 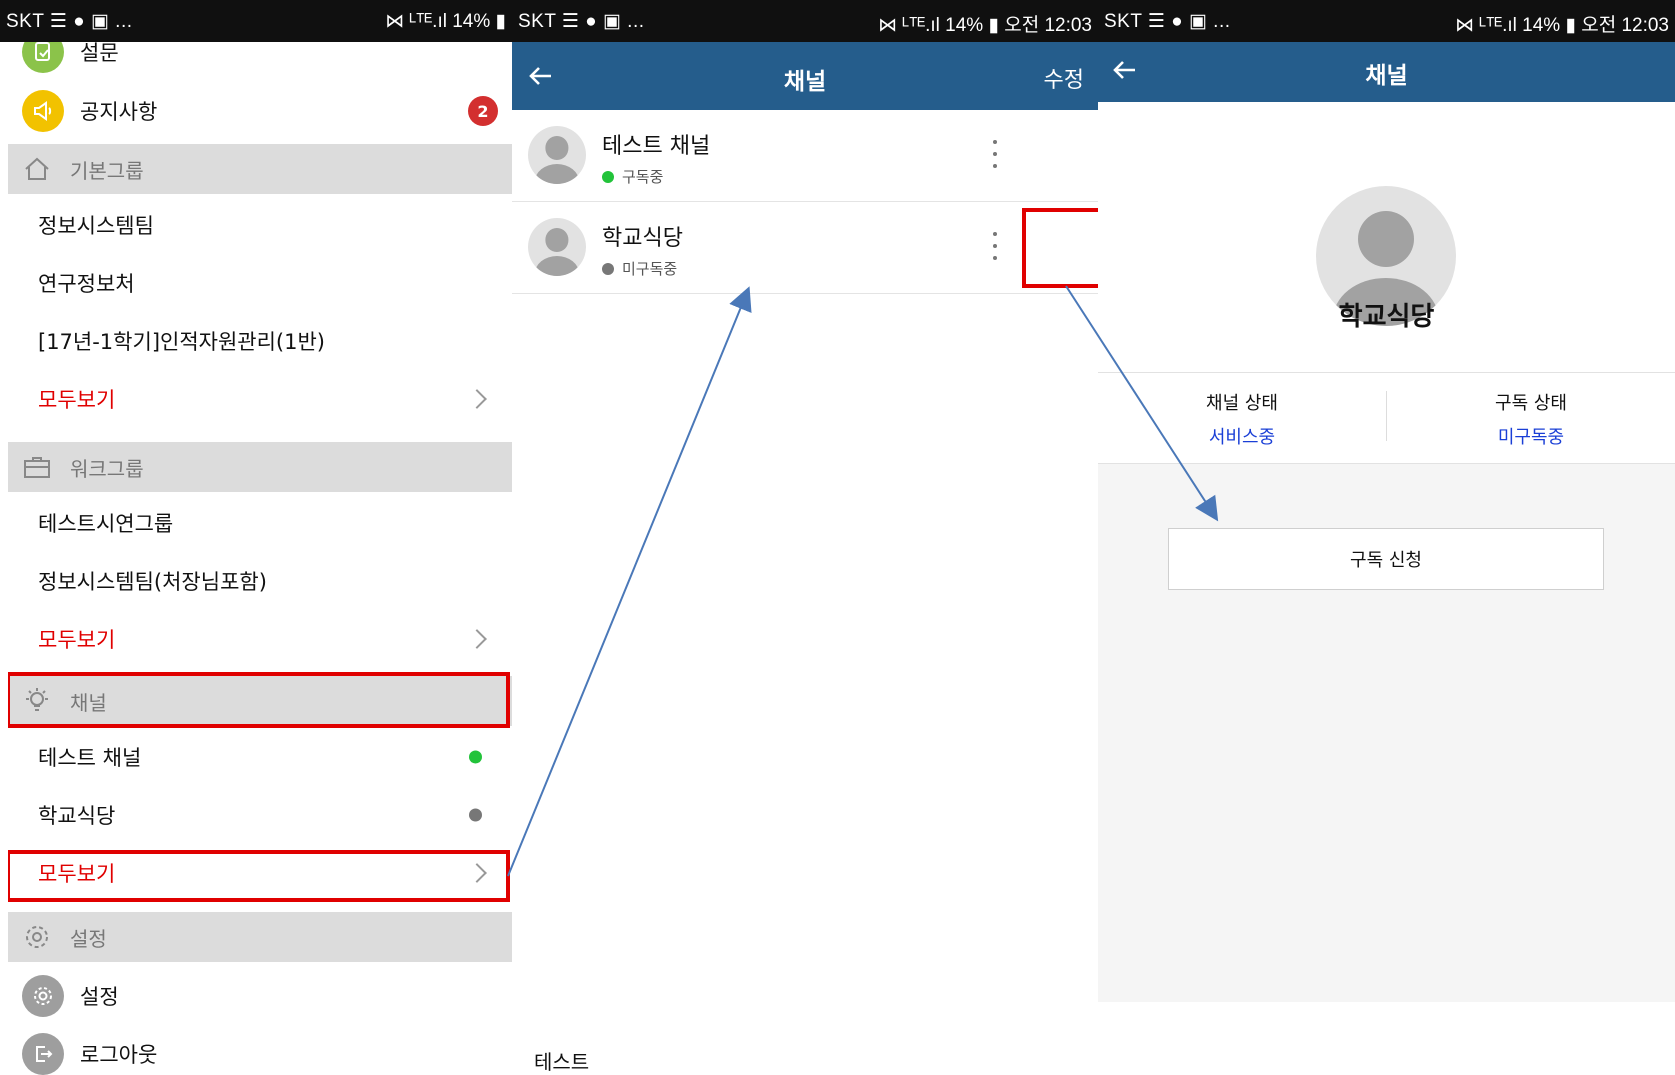 What do you see at coordinates (99, 53) in the screenshot?
I see `menu-item-label: 설문` at bounding box center [99, 53].